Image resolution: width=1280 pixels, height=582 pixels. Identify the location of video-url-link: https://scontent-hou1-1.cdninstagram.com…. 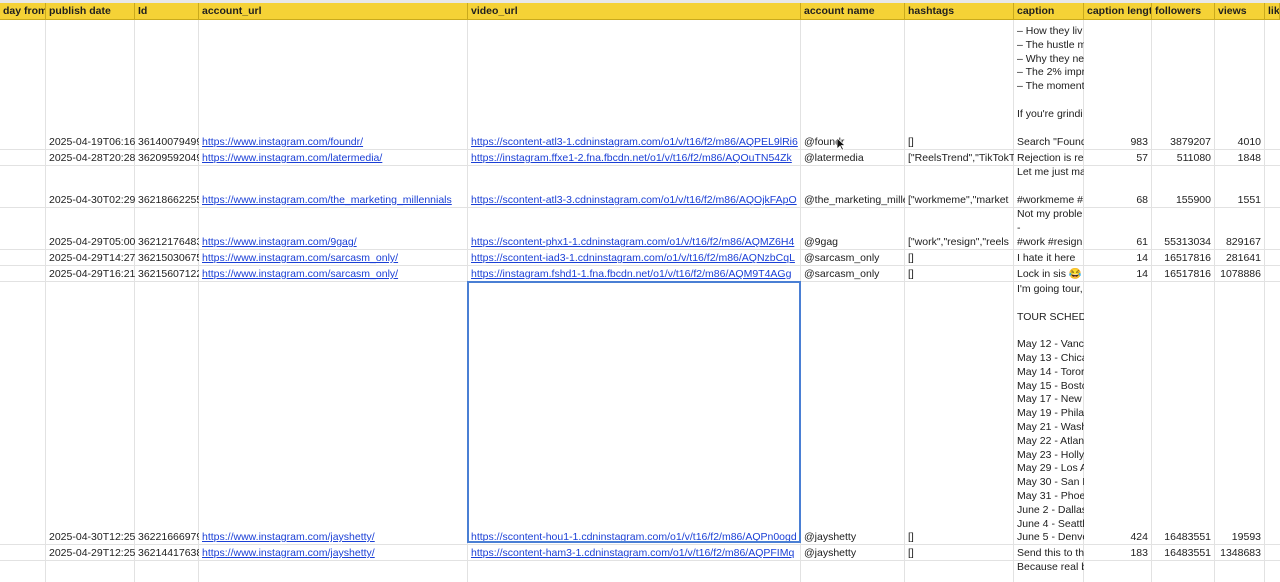
(634, 537).